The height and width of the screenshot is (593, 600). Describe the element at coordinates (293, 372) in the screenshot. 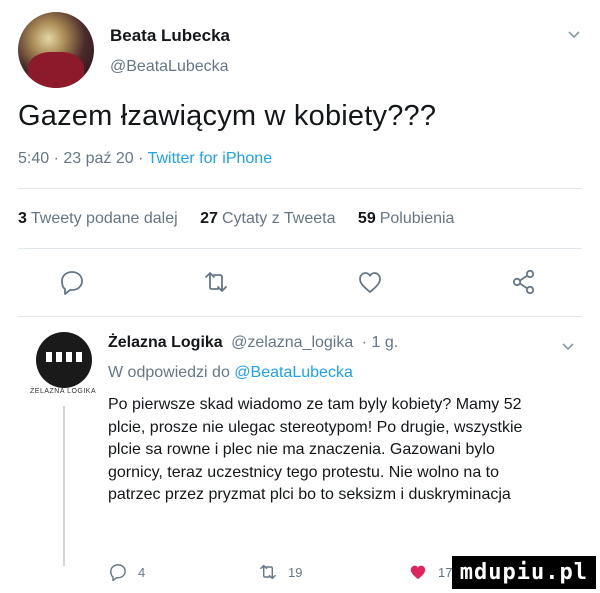

I see `in-reply-to-mention: @BeataLubecka` at that location.